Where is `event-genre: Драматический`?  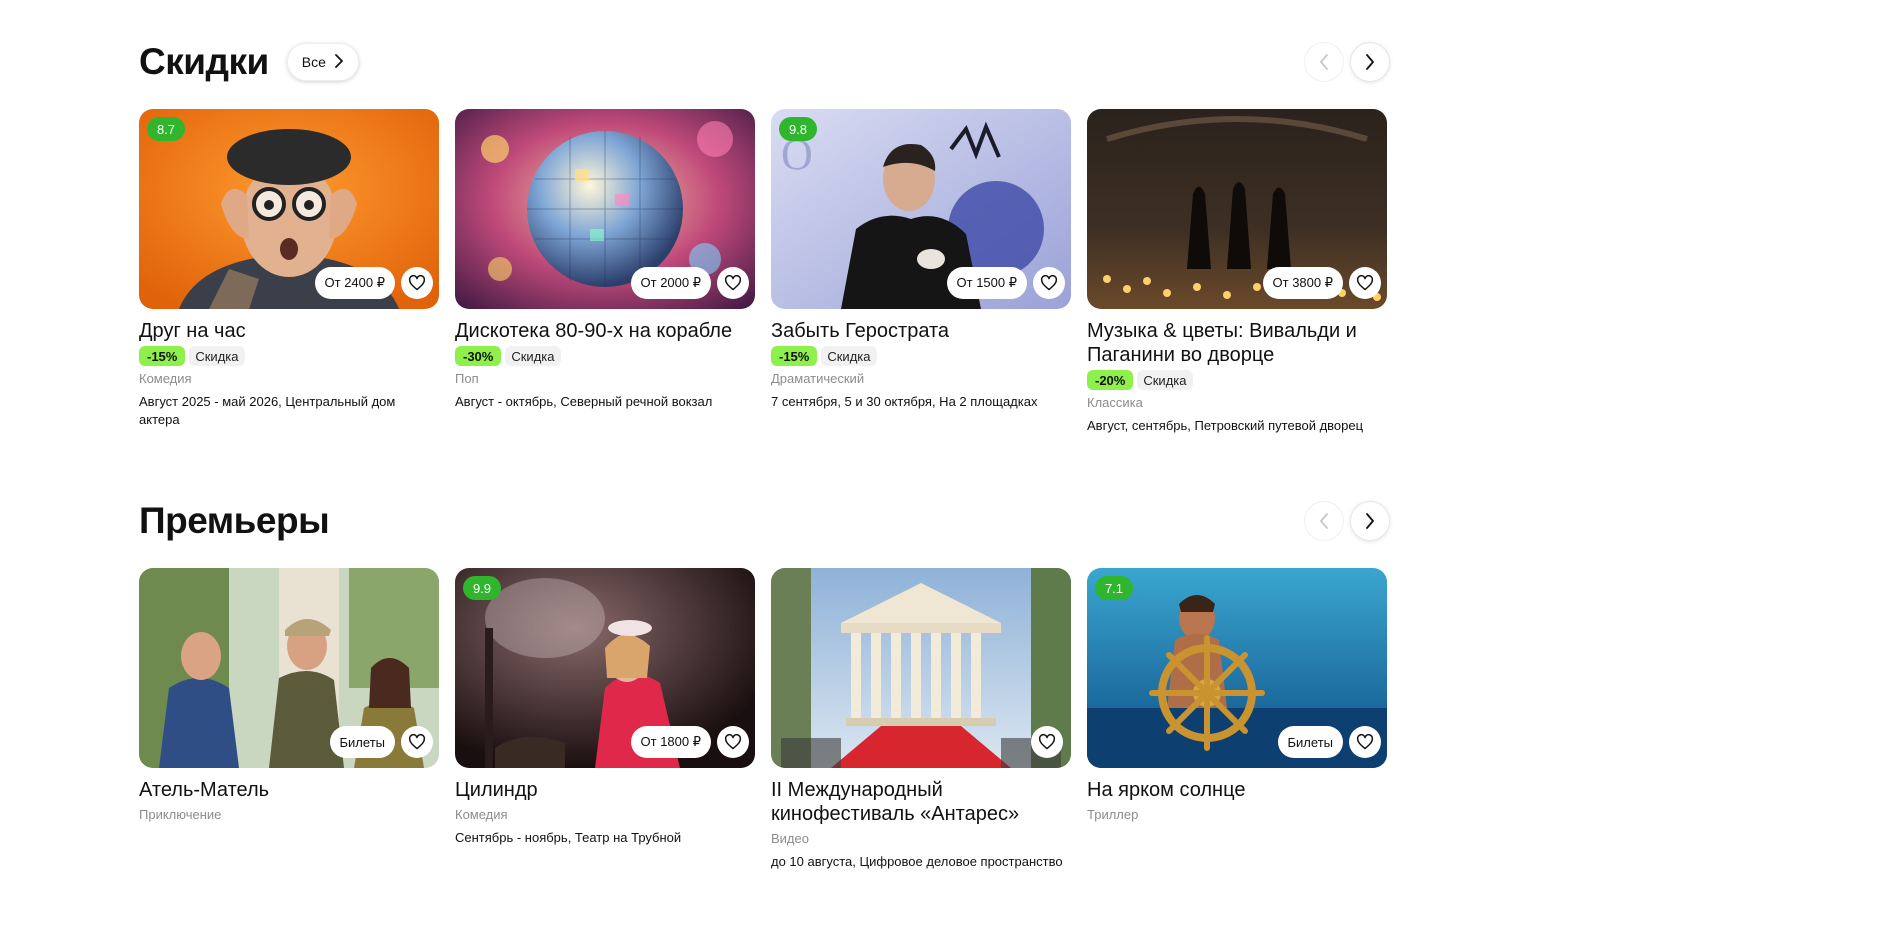 event-genre: Драматический is located at coordinates (818, 378).